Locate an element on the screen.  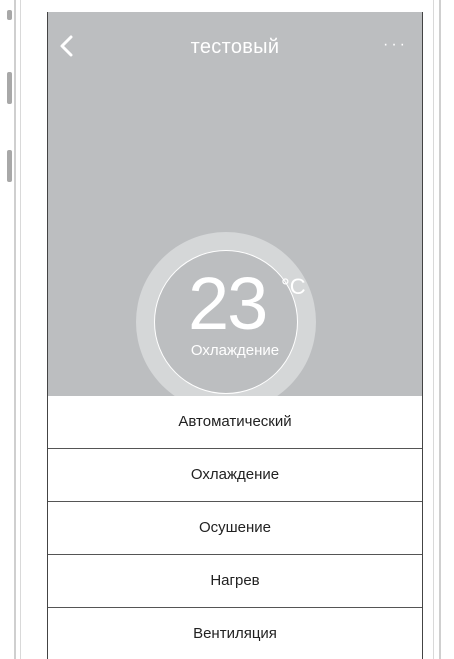
phone-edge-right-inner is located at coordinates (433, 329).